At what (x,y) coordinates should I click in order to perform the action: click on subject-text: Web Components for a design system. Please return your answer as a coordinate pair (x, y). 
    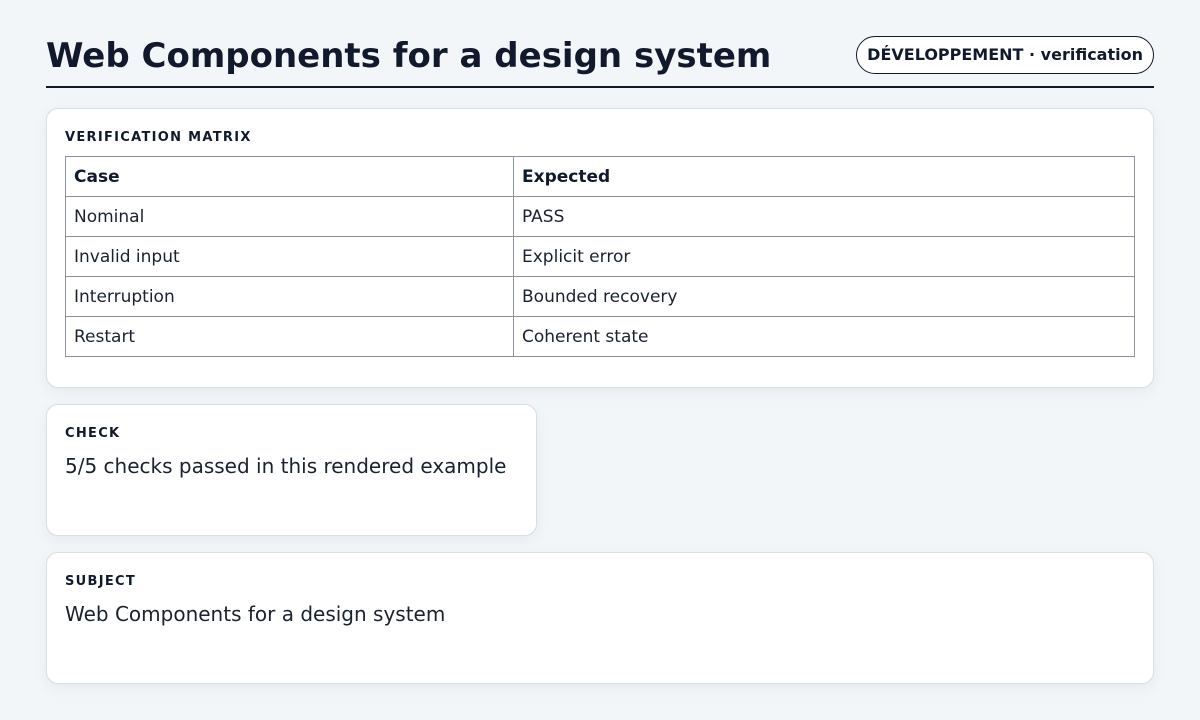
    Looking at the image, I should click on (255, 614).